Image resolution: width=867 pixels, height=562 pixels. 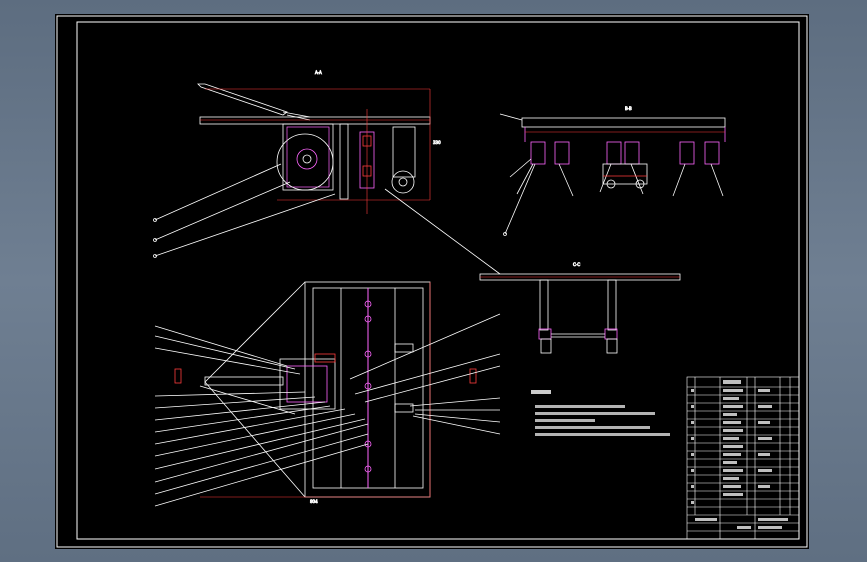 What do you see at coordinates (580, 308) in the screenshot?
I see `detail-section-view: C-C` at bounding box center [580, 308].